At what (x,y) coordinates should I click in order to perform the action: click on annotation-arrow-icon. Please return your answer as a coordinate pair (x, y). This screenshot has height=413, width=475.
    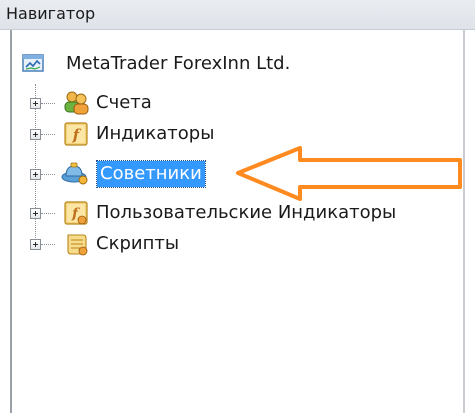
    Looking at the image, I should click on (349, 173).